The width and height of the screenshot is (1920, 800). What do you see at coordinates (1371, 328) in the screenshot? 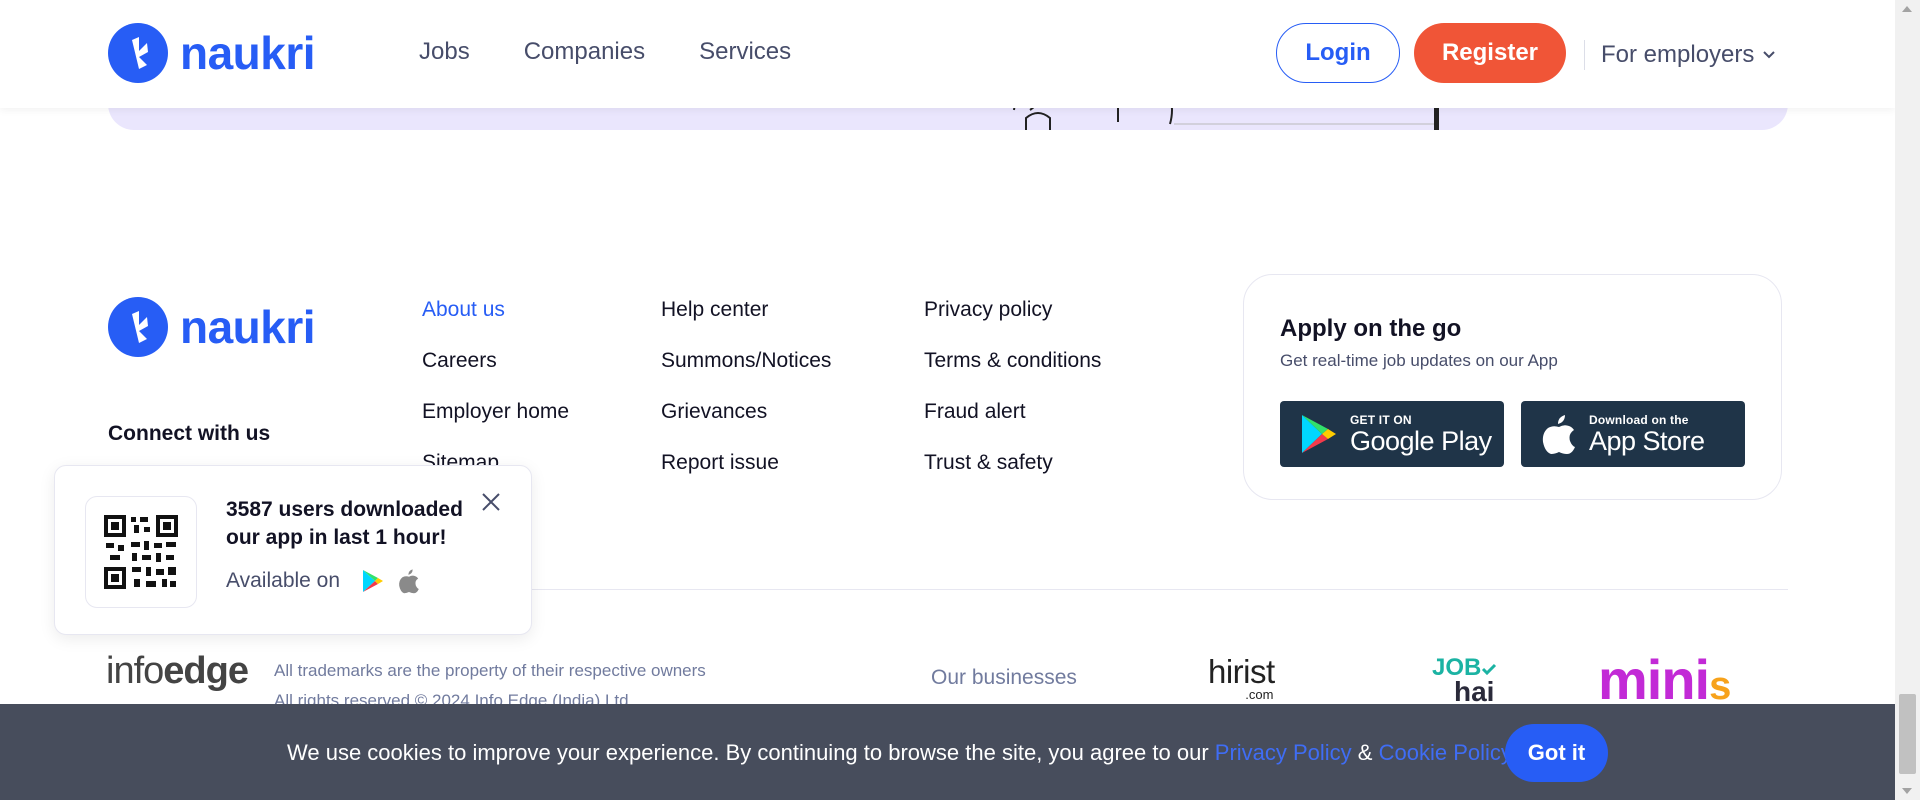
I see `app-card-title: Apply on the go` at bounding box center [1371, 328].